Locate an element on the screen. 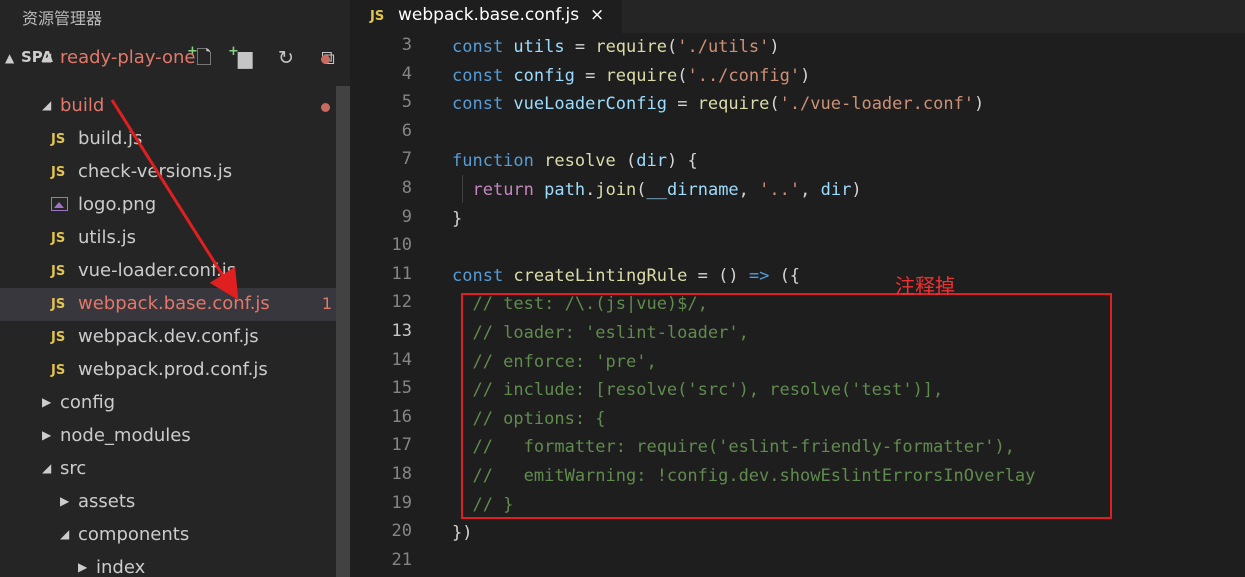 The height and width of the screenshot is (577, 1245). sidebar-item-label: components is located at coordinates (134, 534).